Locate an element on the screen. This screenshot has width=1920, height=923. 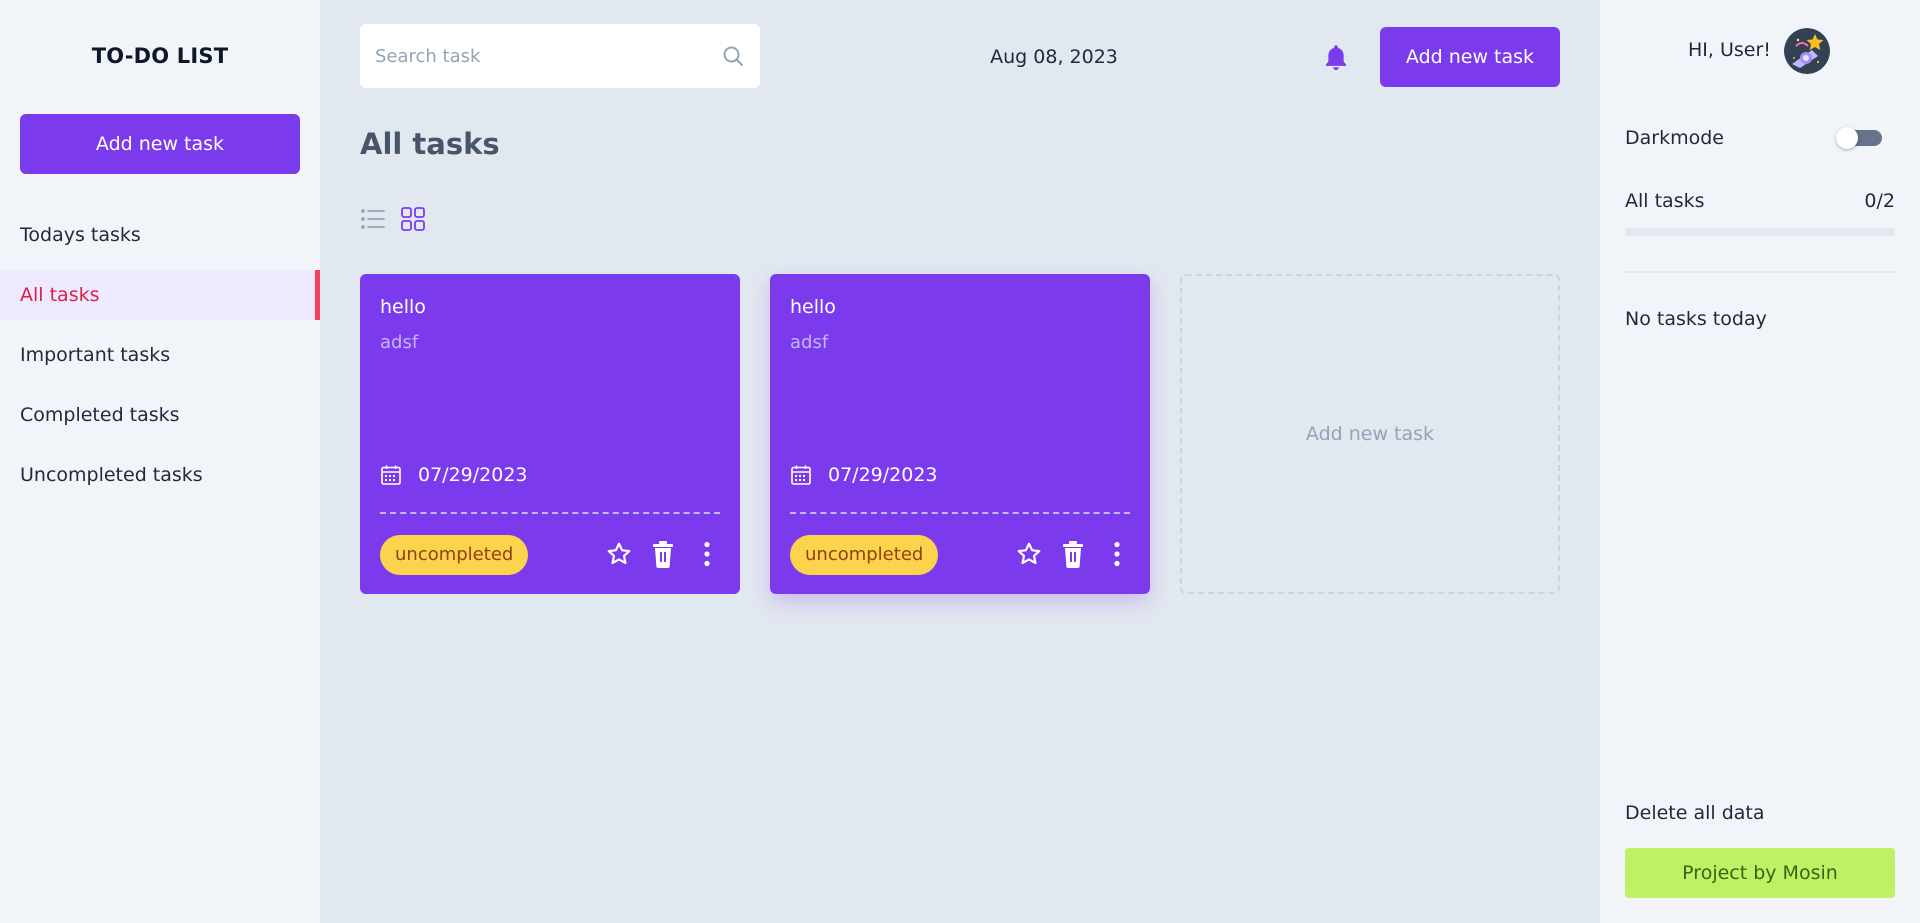
page-title: All tasks is located at coordinates (430, 144).